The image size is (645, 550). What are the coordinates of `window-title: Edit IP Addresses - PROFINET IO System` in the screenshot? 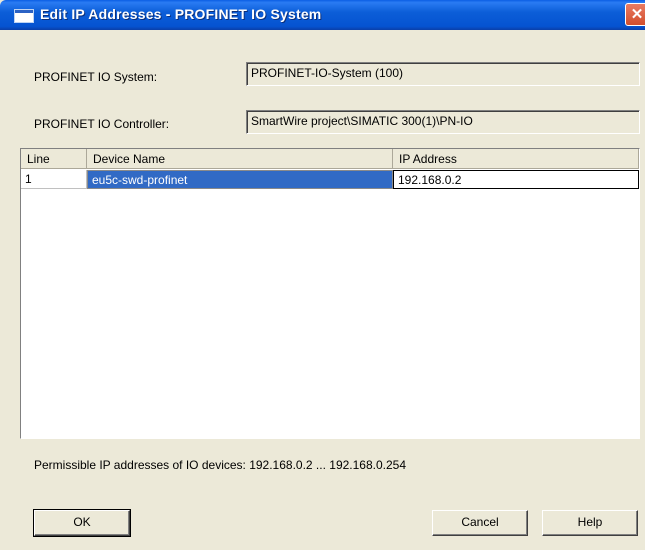 It's located at (181, 14).